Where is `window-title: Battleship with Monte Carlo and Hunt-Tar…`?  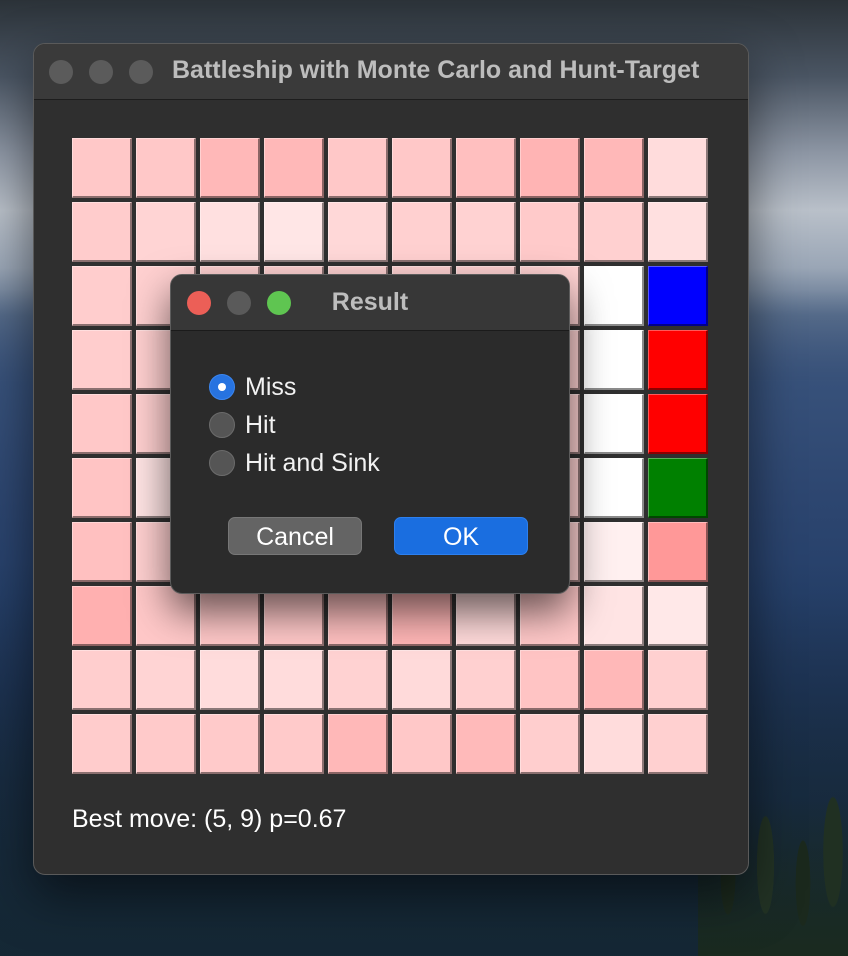
window-title: Battleship with Monte Carlo and Hunt-Tar… is located at coordinates (436, 70).